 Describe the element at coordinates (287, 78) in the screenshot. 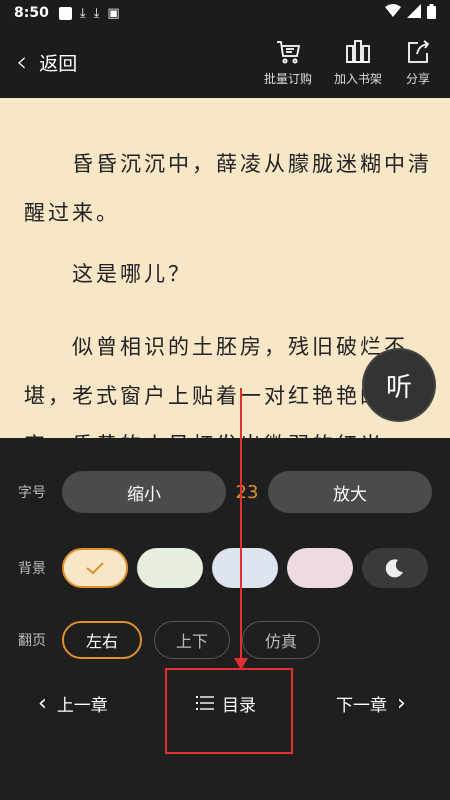

I see `bulk-purchase-label: 批量订购` at that location.